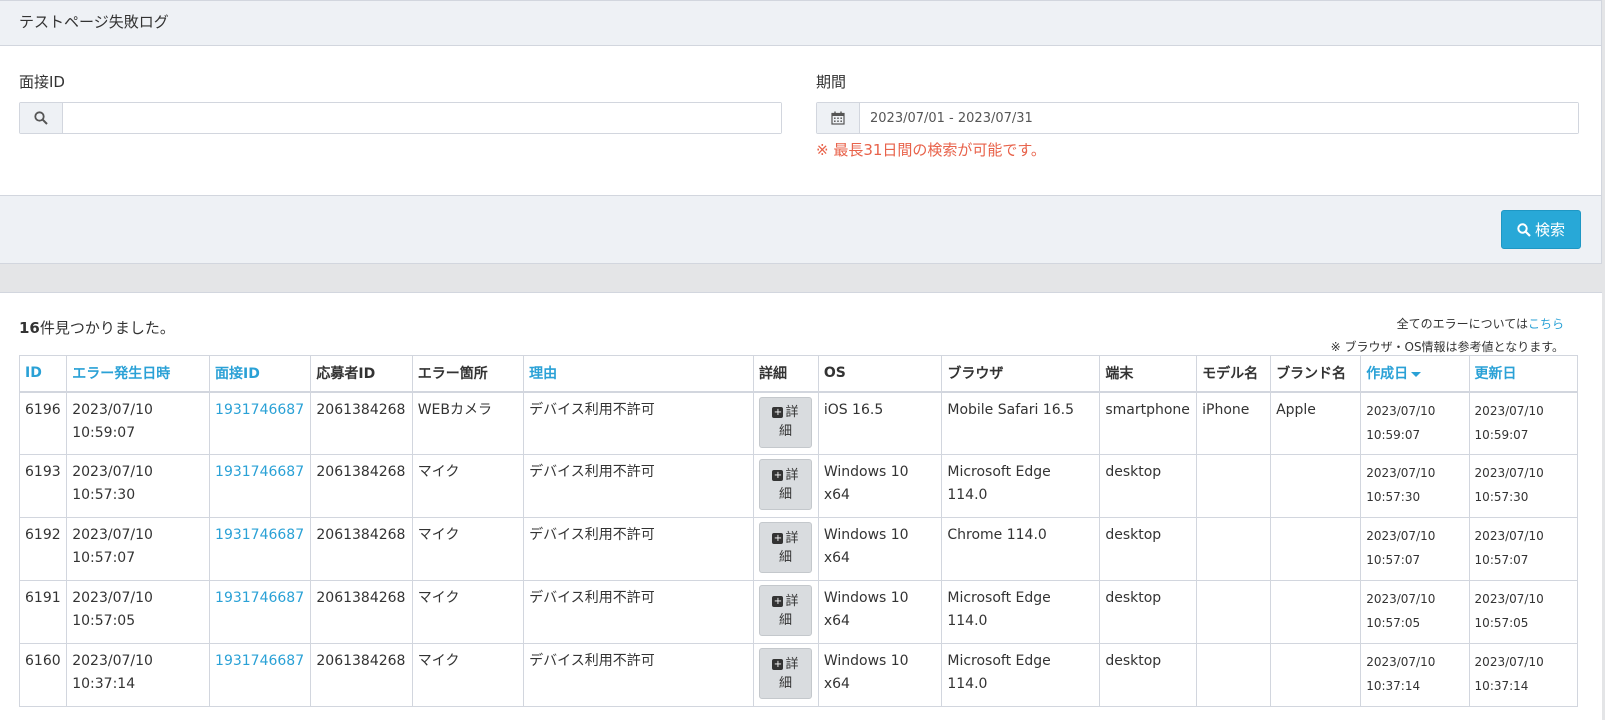  What do you see at coordinates (1523, 612) in the screenshot?
I see `cell-updated: 2023/07/10 10:57:05` at bounding box center [1523, 612].